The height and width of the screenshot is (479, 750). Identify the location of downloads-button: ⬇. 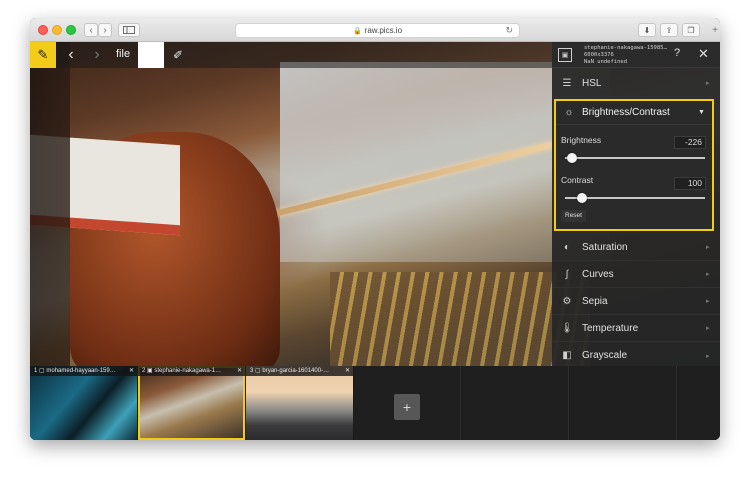
(647, 30).